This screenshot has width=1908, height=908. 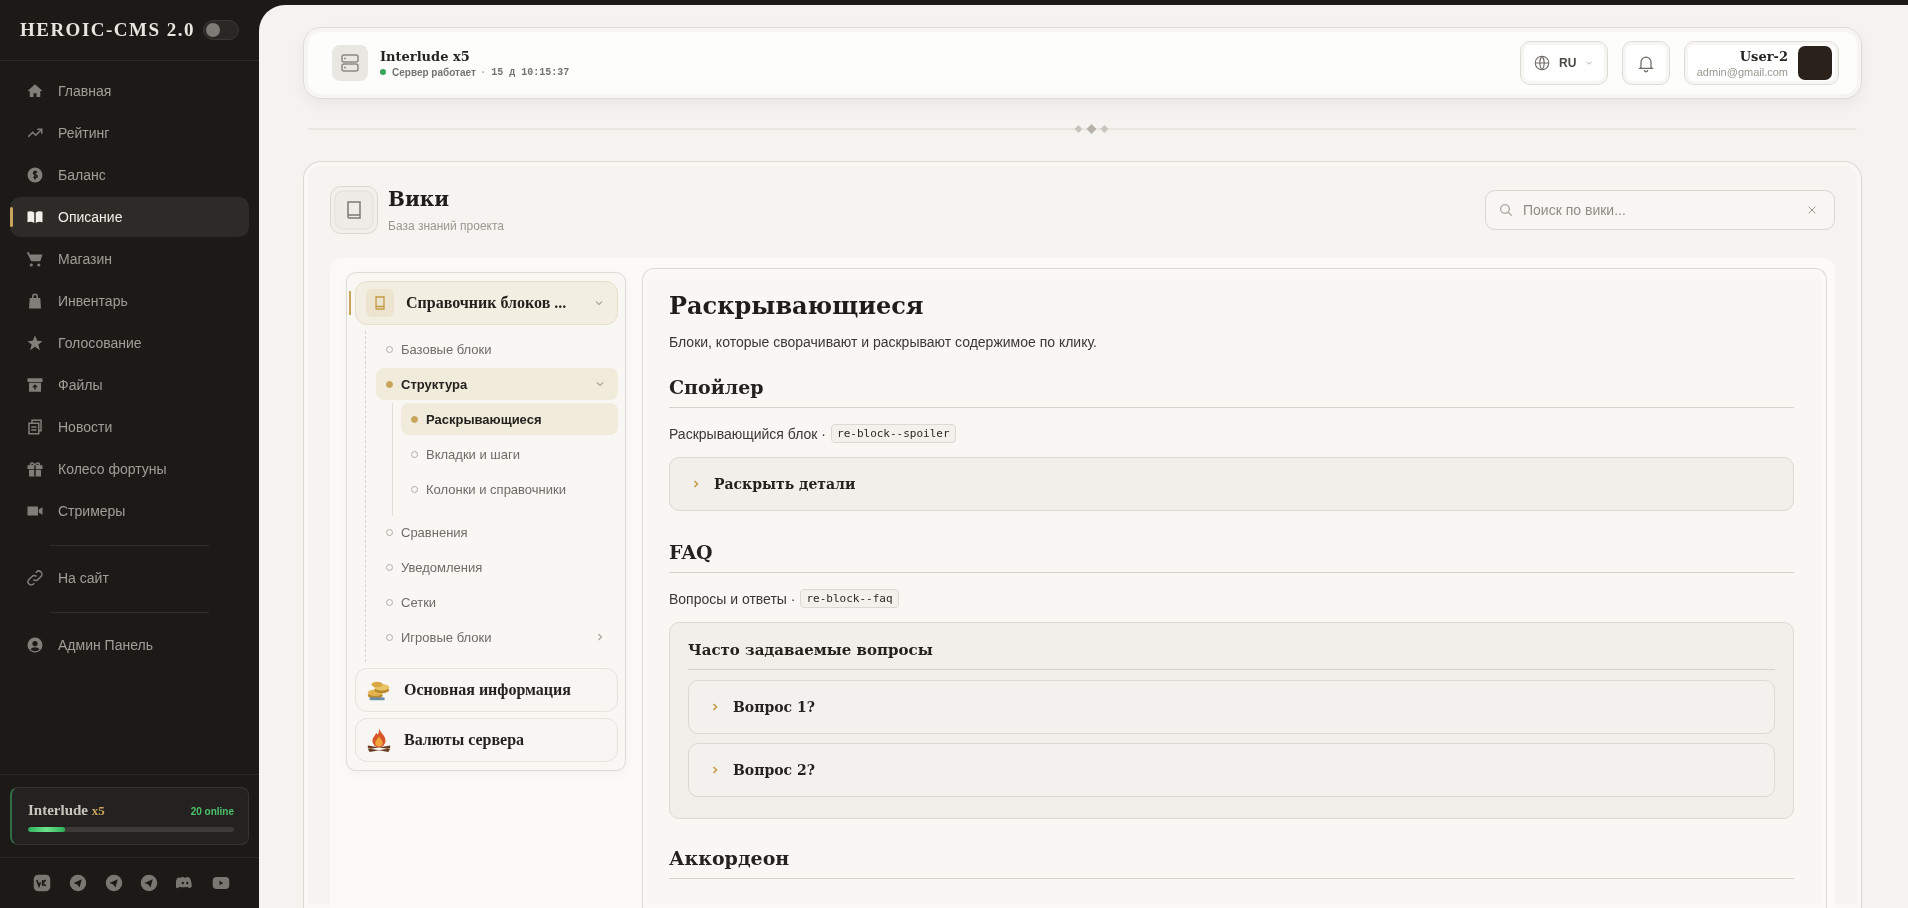 What do you see at coordinates (497, 384) in the screenshot?
I see `nav-item: Структура` at bounding box center [497, 384].